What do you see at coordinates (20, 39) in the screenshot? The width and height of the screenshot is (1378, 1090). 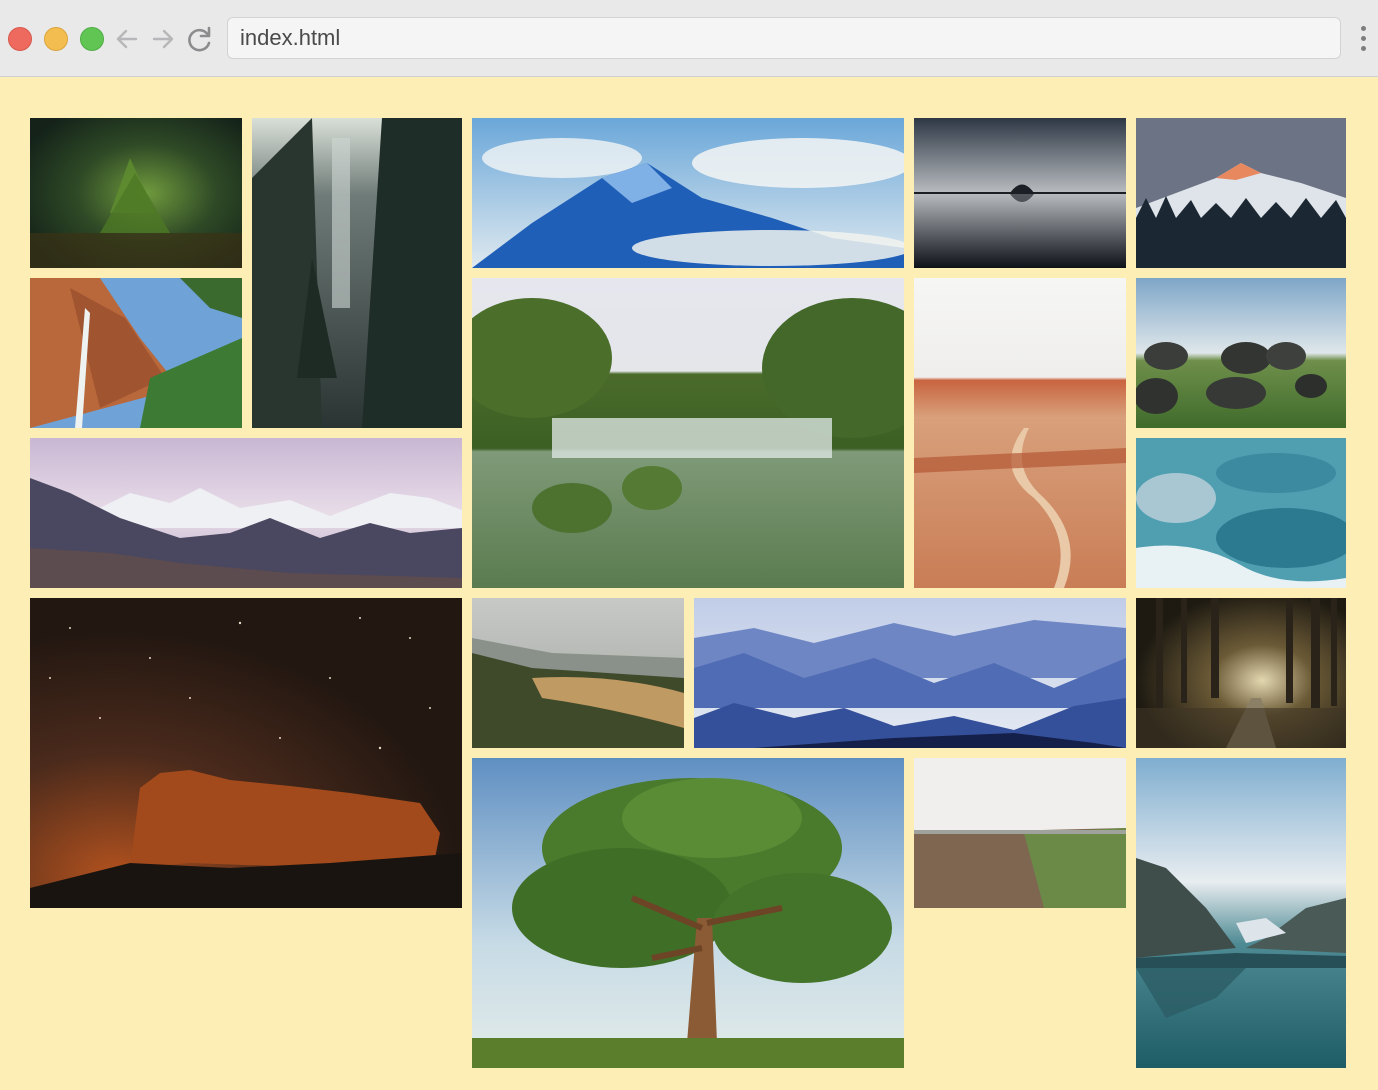 I see `close-window-button` at bounding box center [20, 39].